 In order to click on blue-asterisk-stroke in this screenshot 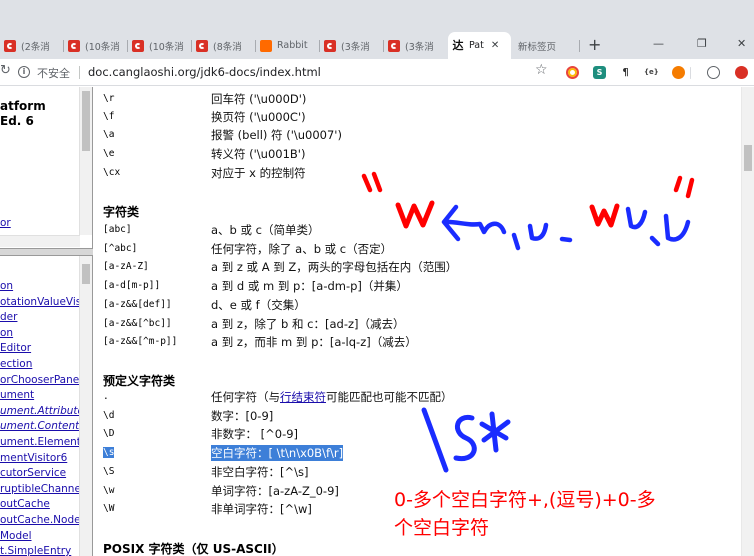, I will do `click(495, 432)`.